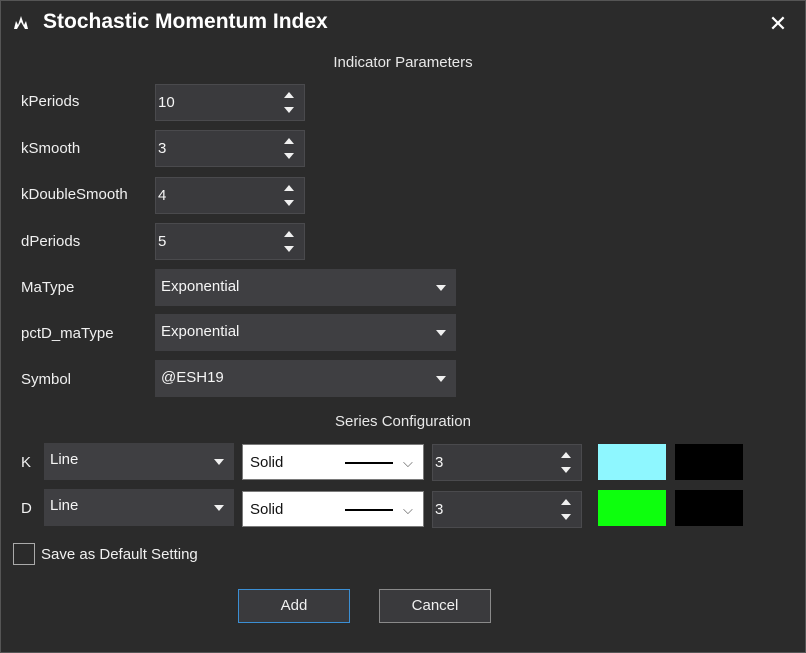 The width and height of the screenshot is (806, 653). Describe the element at coordinates (166, 102) in the screenshot. I see `kperiods-value: 10` at that location.